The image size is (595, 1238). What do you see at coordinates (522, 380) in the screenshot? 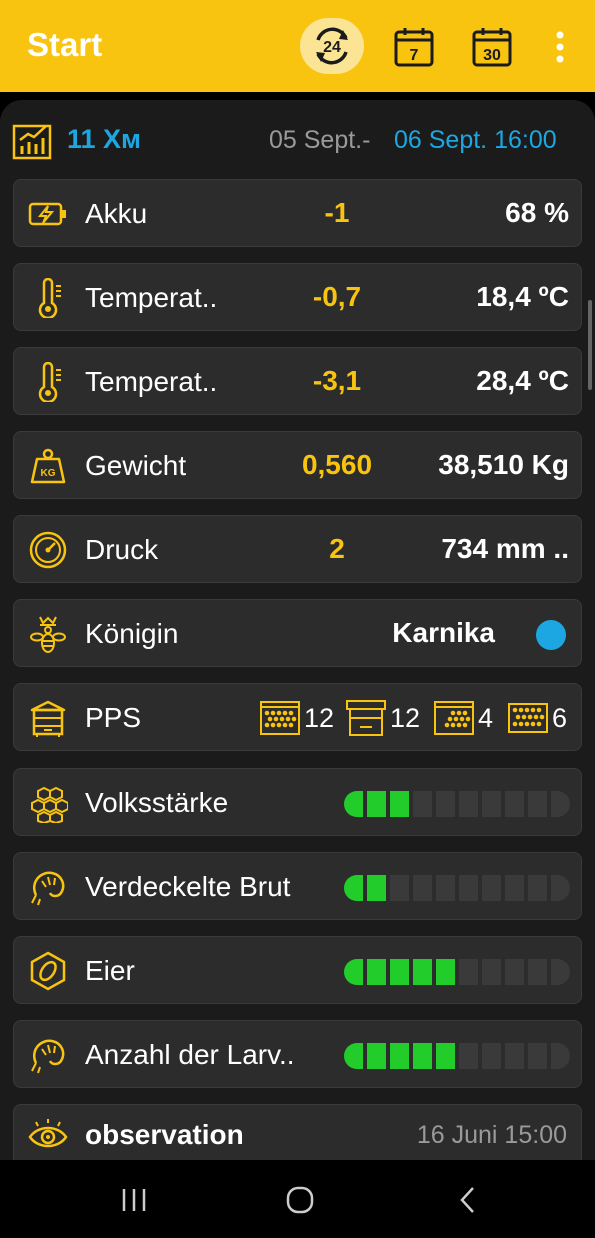
I see `sensor-value: 28,4 ºC` at bounding box center [522, 380].